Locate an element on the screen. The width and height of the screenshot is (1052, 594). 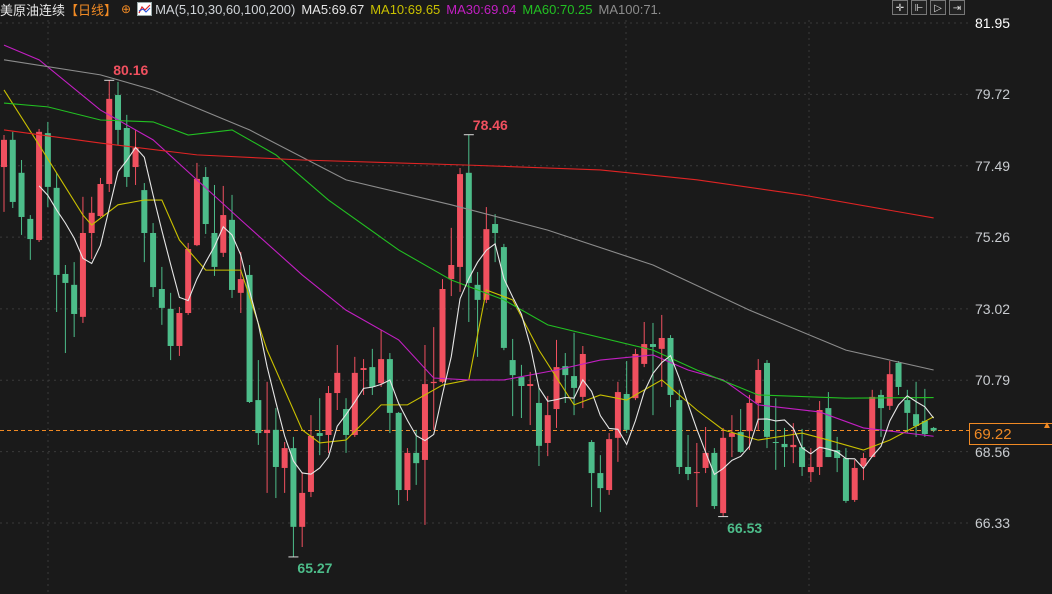
zoom-in-icon: ⊩ is located at coordinates (919, 7).